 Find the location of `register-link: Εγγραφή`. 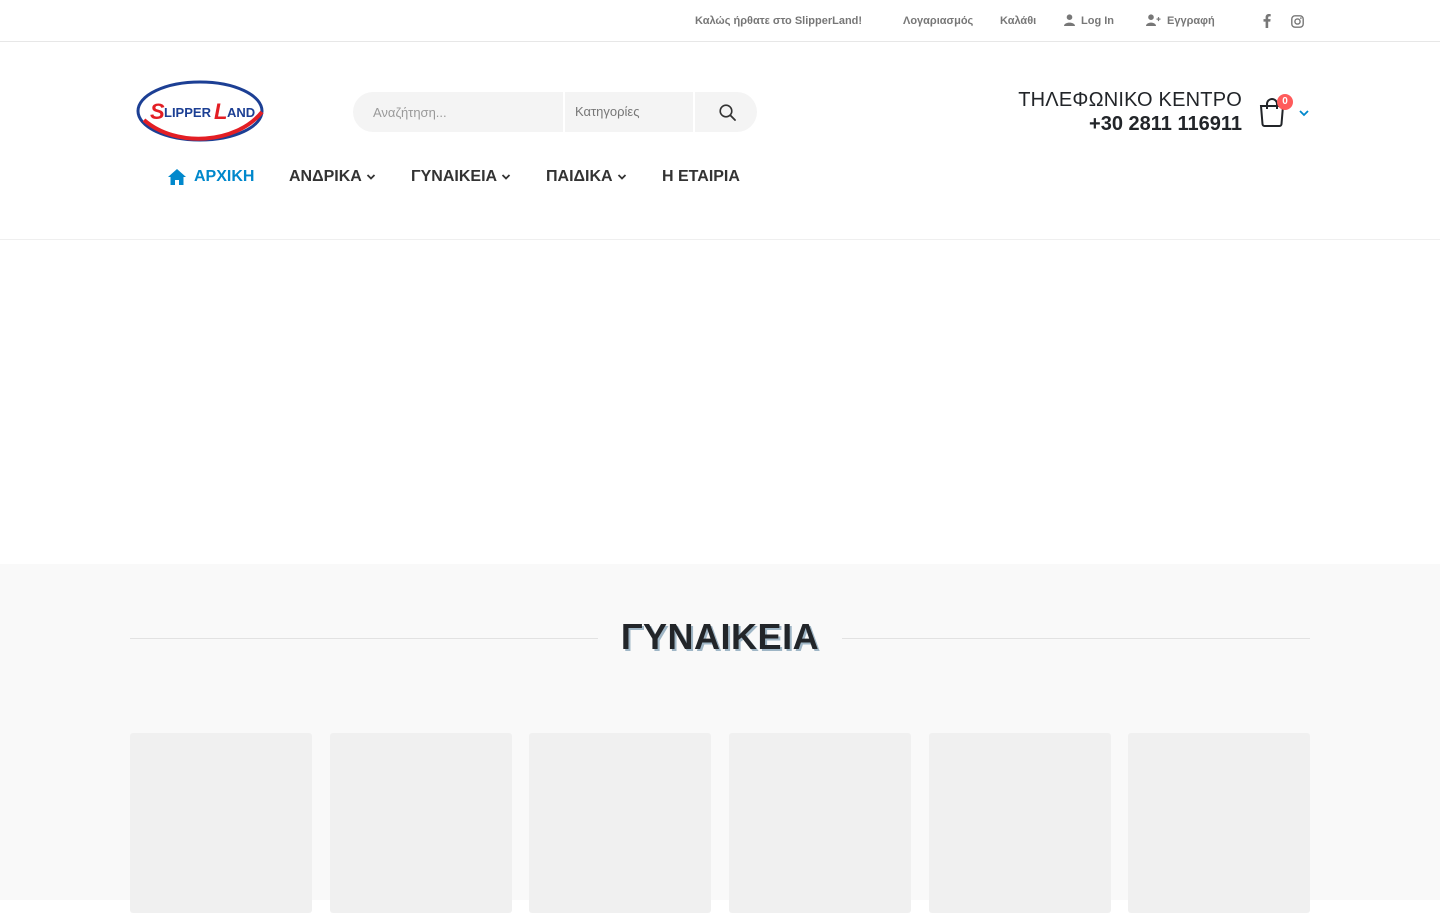

register-link: Εγγραφή is located at coordinates (1180, 21).